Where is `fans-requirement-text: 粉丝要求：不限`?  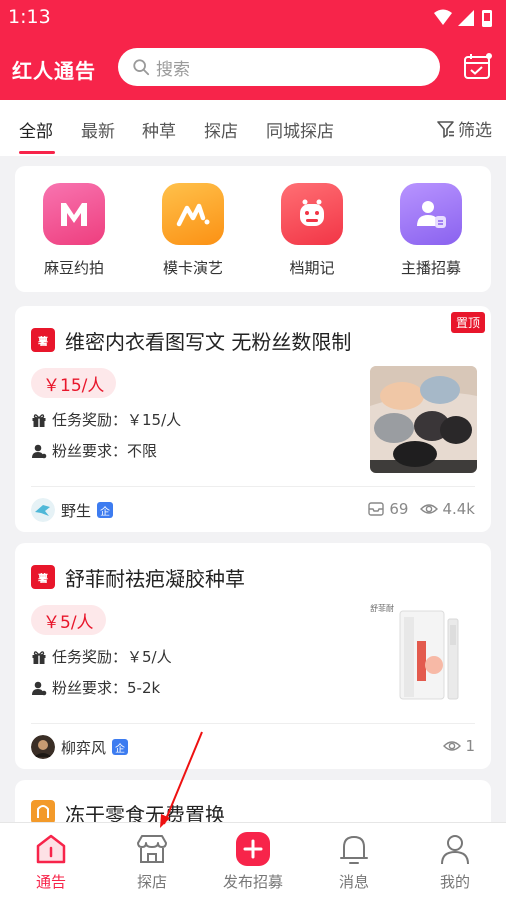
fans-requirement-text: 粉丝要求：不限 is located at coordinates (105, 451).